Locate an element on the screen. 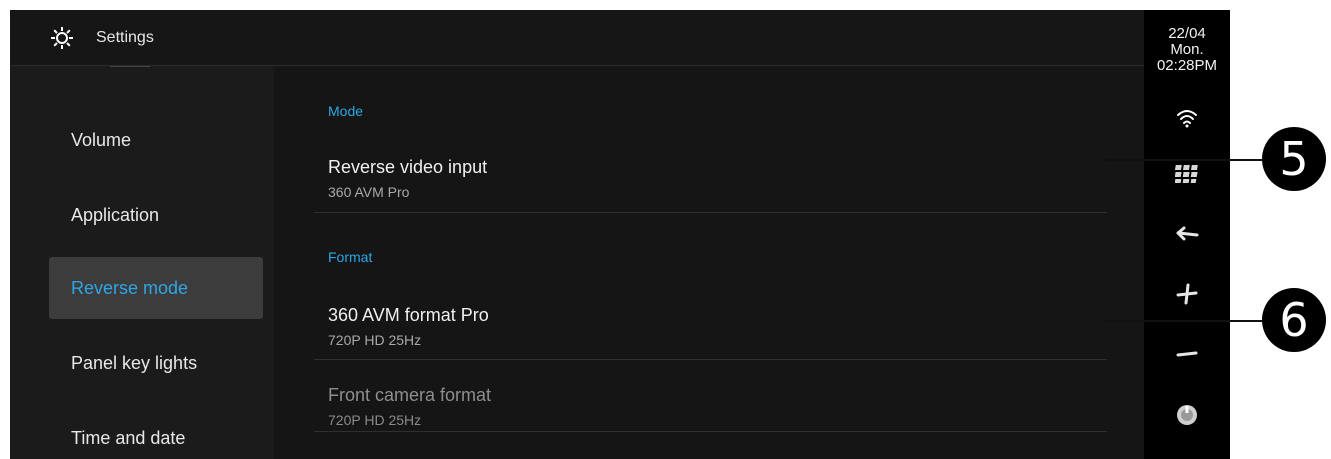 The height and width of the screenshot is (459, 1331). nav-item-label: Application is located at coordinates (115, 214).